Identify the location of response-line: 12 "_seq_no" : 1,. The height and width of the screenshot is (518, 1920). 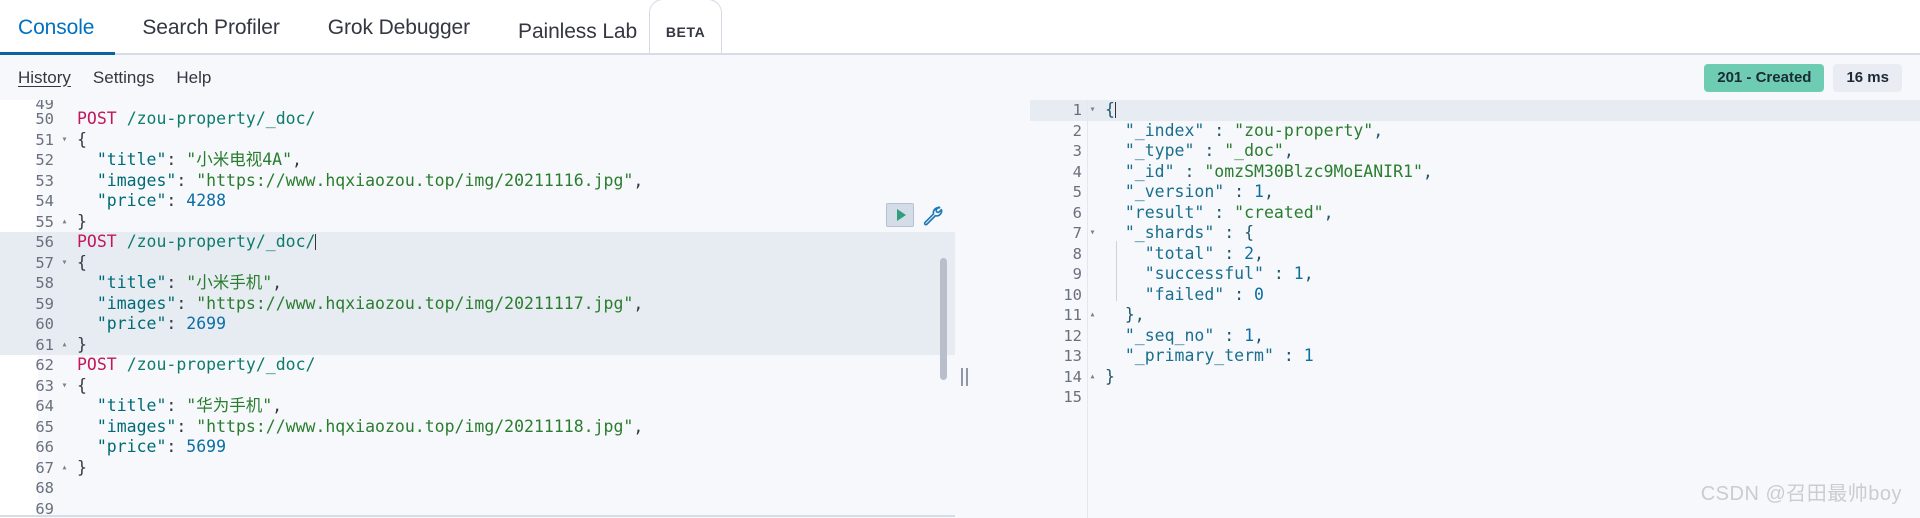
(1475, 336).